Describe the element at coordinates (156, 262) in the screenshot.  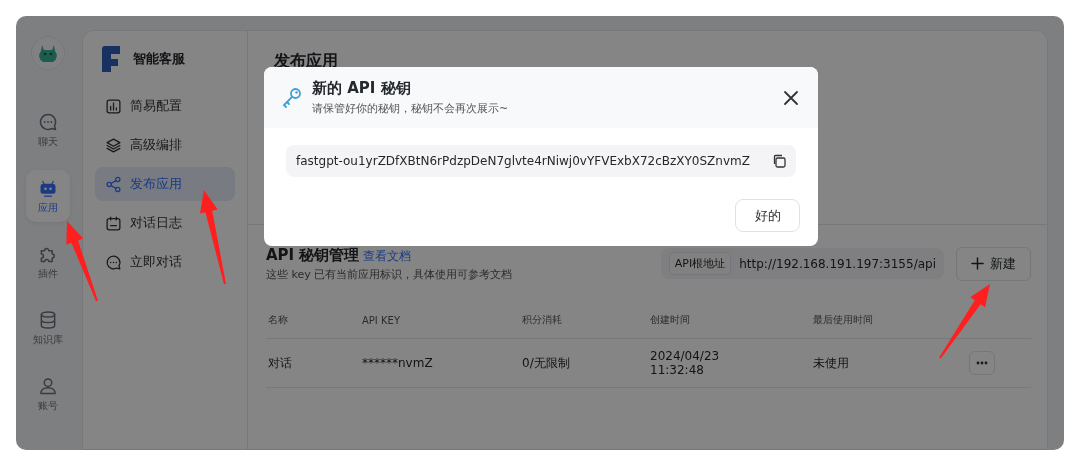
I see `sidebar-item-label: 立即对话` at that location.